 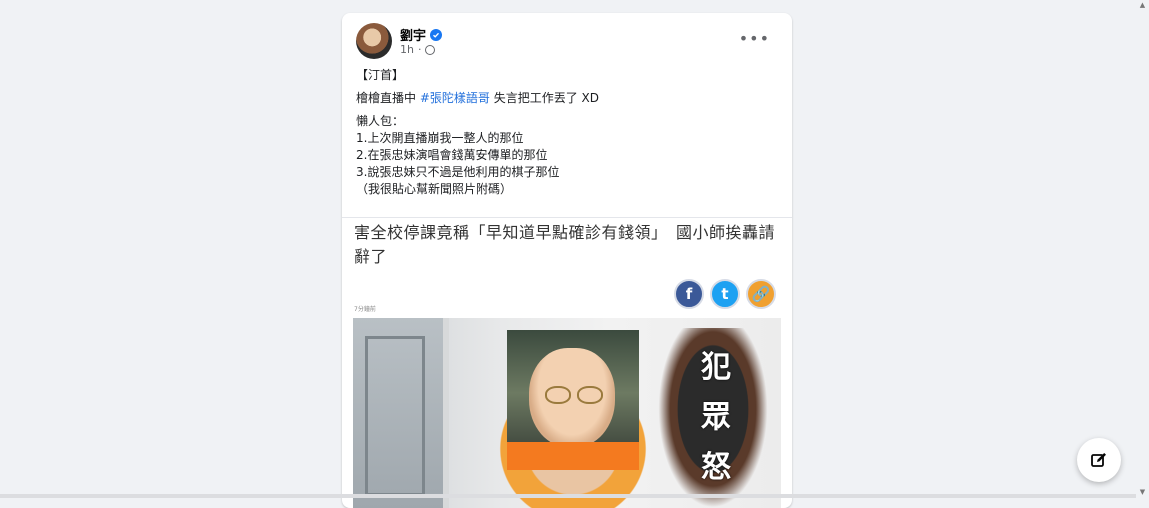 I want to click on globe-icon, so click(x=430, y=49).